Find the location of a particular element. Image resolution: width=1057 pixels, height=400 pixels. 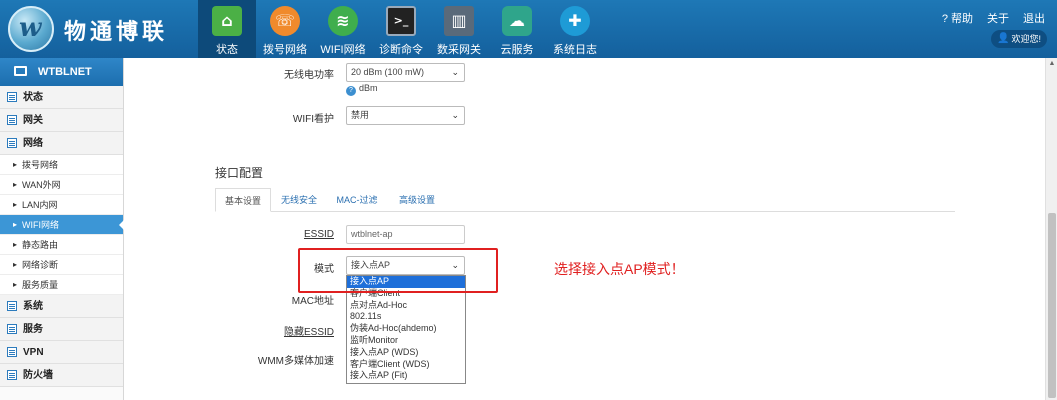

cloud-icon: ☁ is located at coordinates (517, 21).